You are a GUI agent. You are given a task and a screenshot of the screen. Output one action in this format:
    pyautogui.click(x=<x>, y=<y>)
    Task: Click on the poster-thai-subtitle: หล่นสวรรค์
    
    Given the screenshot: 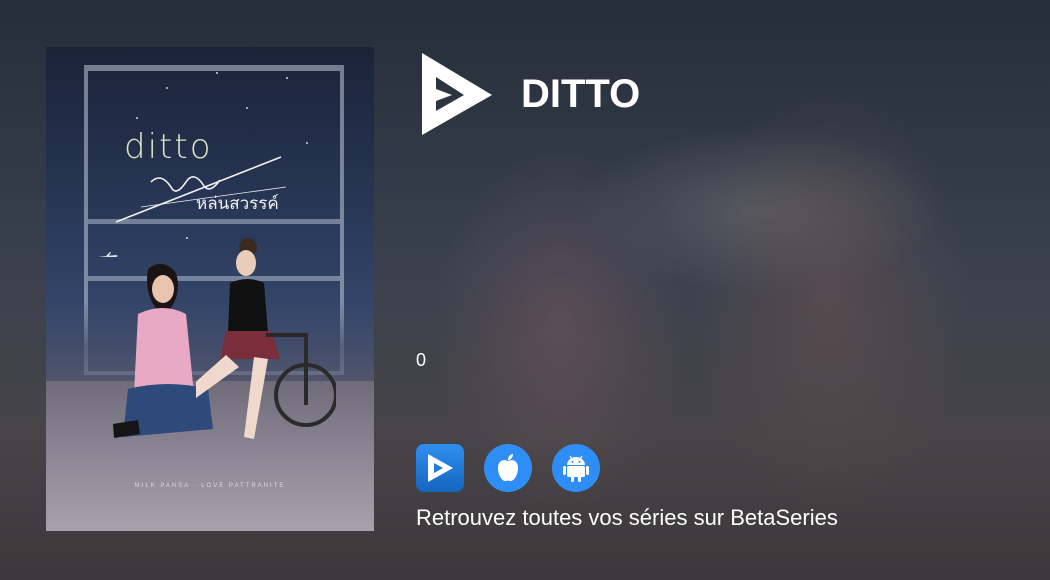 What is the action you would take?
    pyautogui.click(x=237, y=204)
    